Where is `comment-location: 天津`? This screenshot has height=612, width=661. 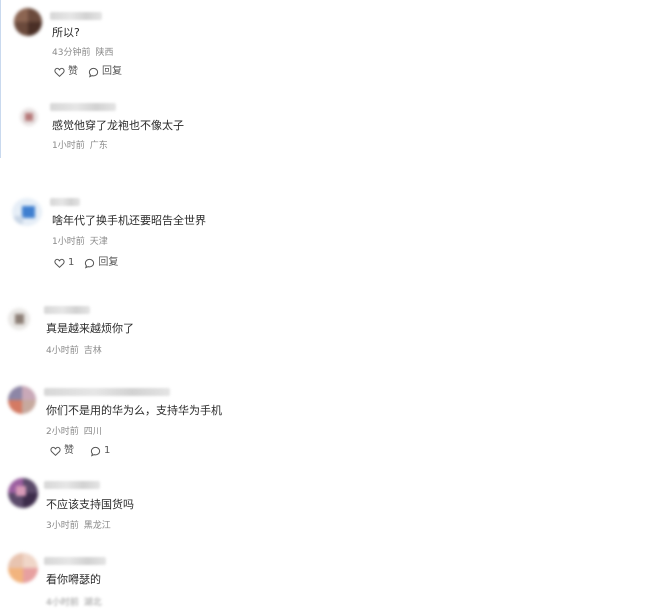 comment-location: 天津 is located at coordinates (98, 242).